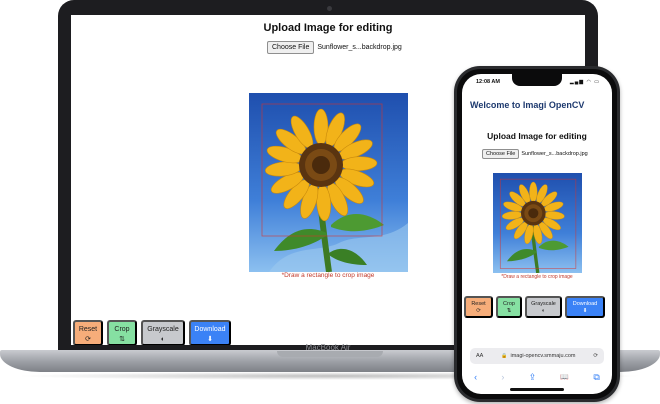 This screenshot has width=660, height=404. I want to click on url-text: imagi-opencv.smmaju.com, so click(543, 356).